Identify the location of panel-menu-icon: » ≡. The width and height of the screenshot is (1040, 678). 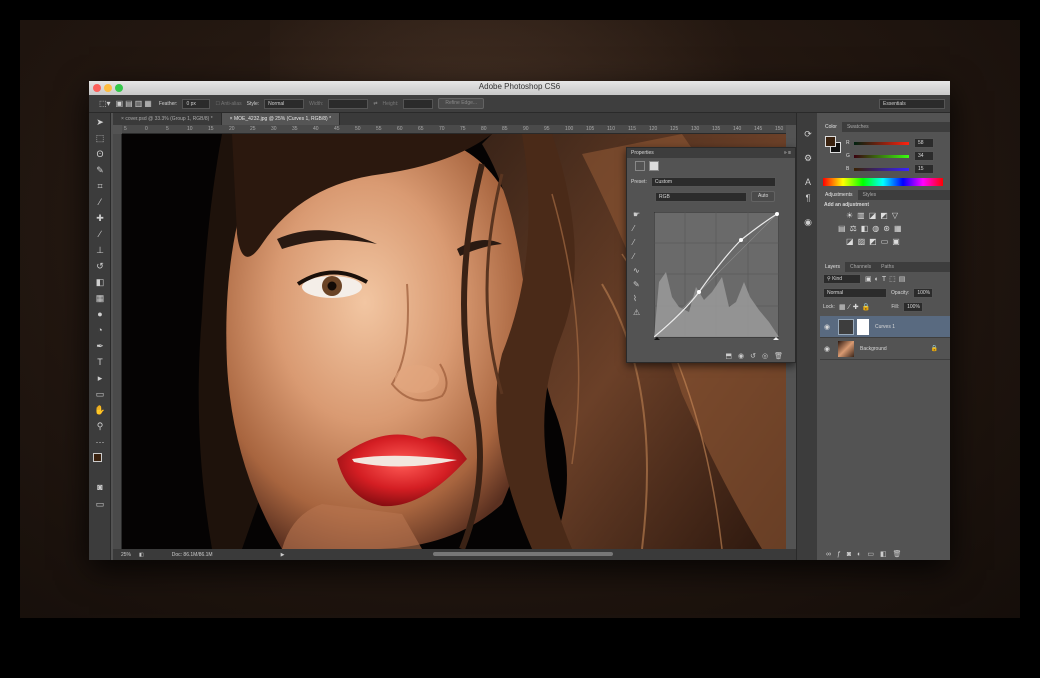
(789, 153).